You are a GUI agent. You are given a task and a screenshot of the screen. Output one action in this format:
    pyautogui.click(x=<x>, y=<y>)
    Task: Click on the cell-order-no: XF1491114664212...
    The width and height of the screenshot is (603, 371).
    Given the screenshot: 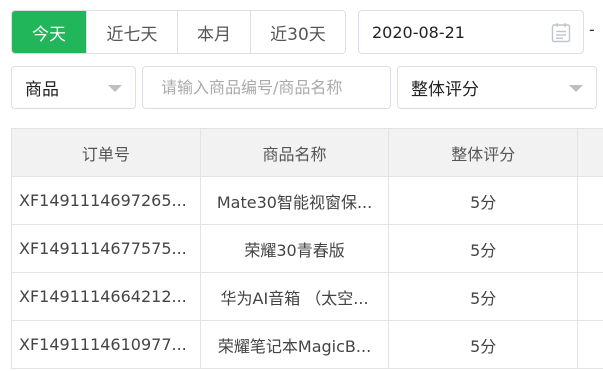 What is the action you would take?
    pyautogui.click(x=106, y=297)
    